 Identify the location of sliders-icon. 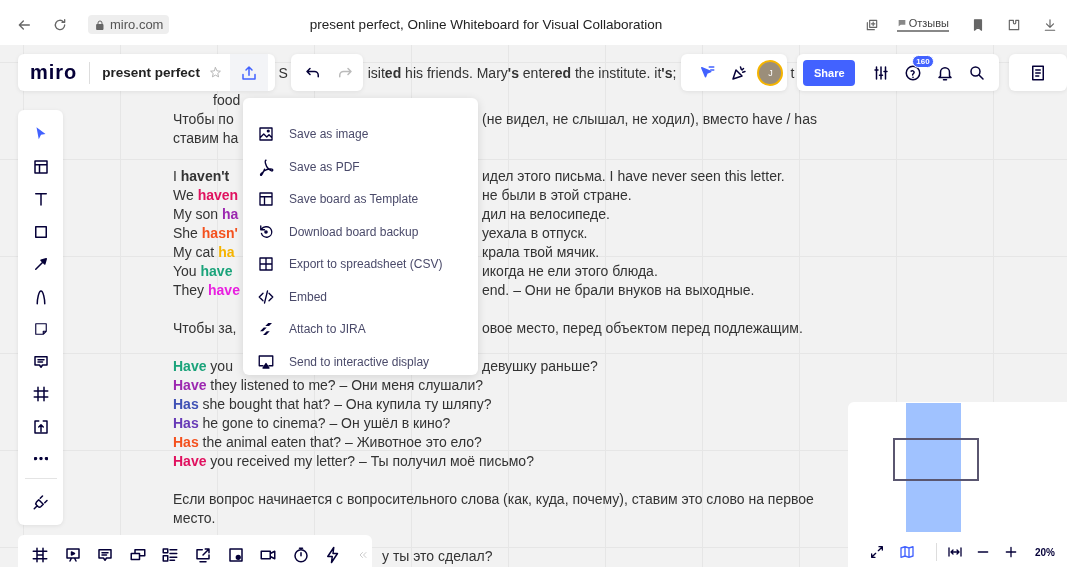
(881, 72).